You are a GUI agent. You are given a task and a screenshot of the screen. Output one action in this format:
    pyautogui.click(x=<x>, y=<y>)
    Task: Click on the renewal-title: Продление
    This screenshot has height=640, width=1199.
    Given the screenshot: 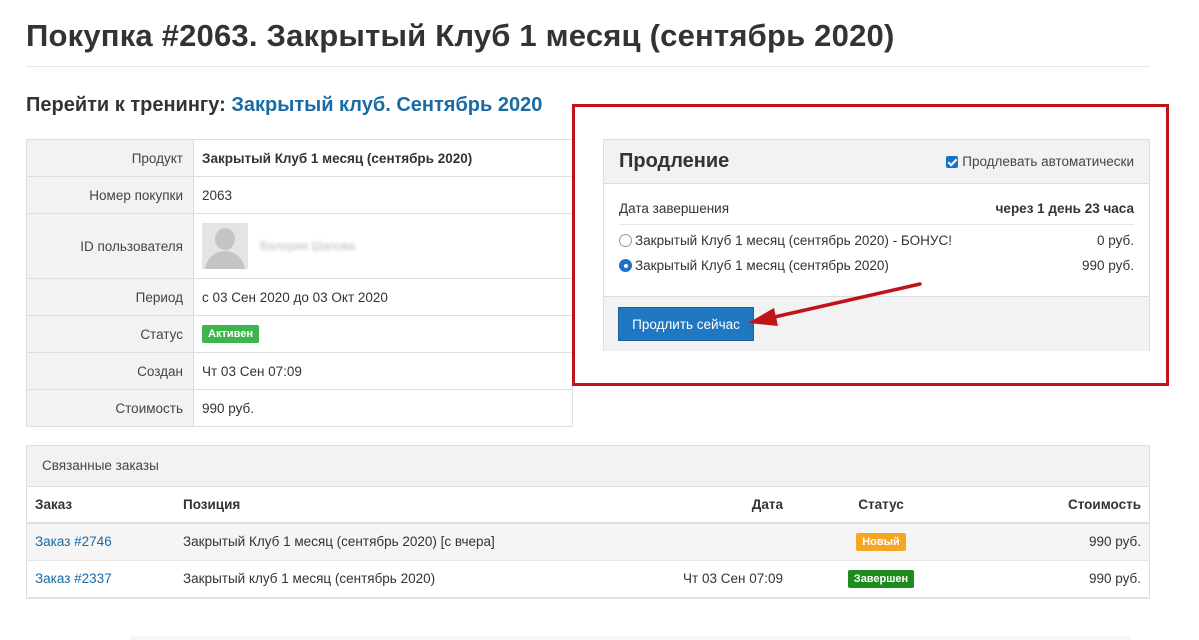 What is the action you would take?
    pyautogui.click(x=674, y=161)
    